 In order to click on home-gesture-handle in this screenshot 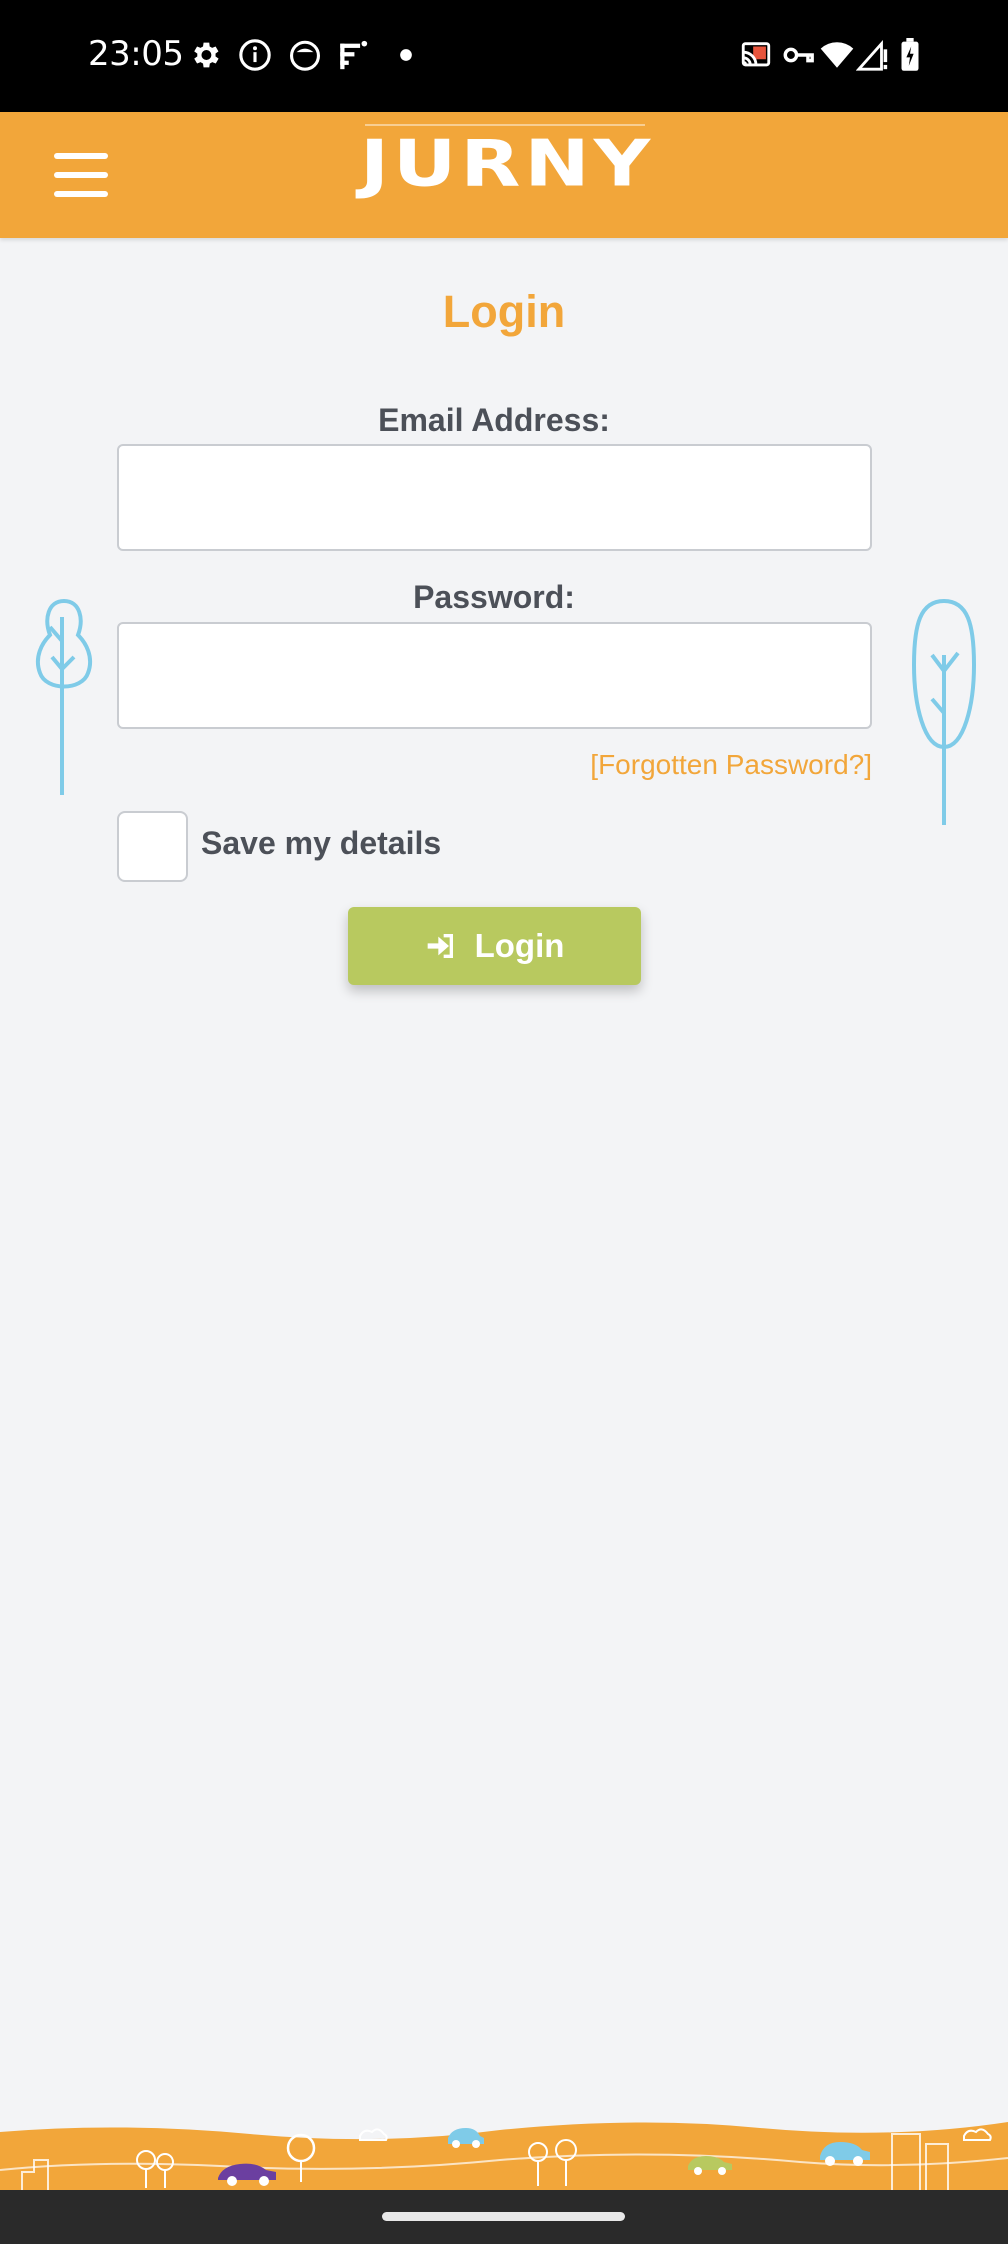, I will do `click(503, 2216)`.